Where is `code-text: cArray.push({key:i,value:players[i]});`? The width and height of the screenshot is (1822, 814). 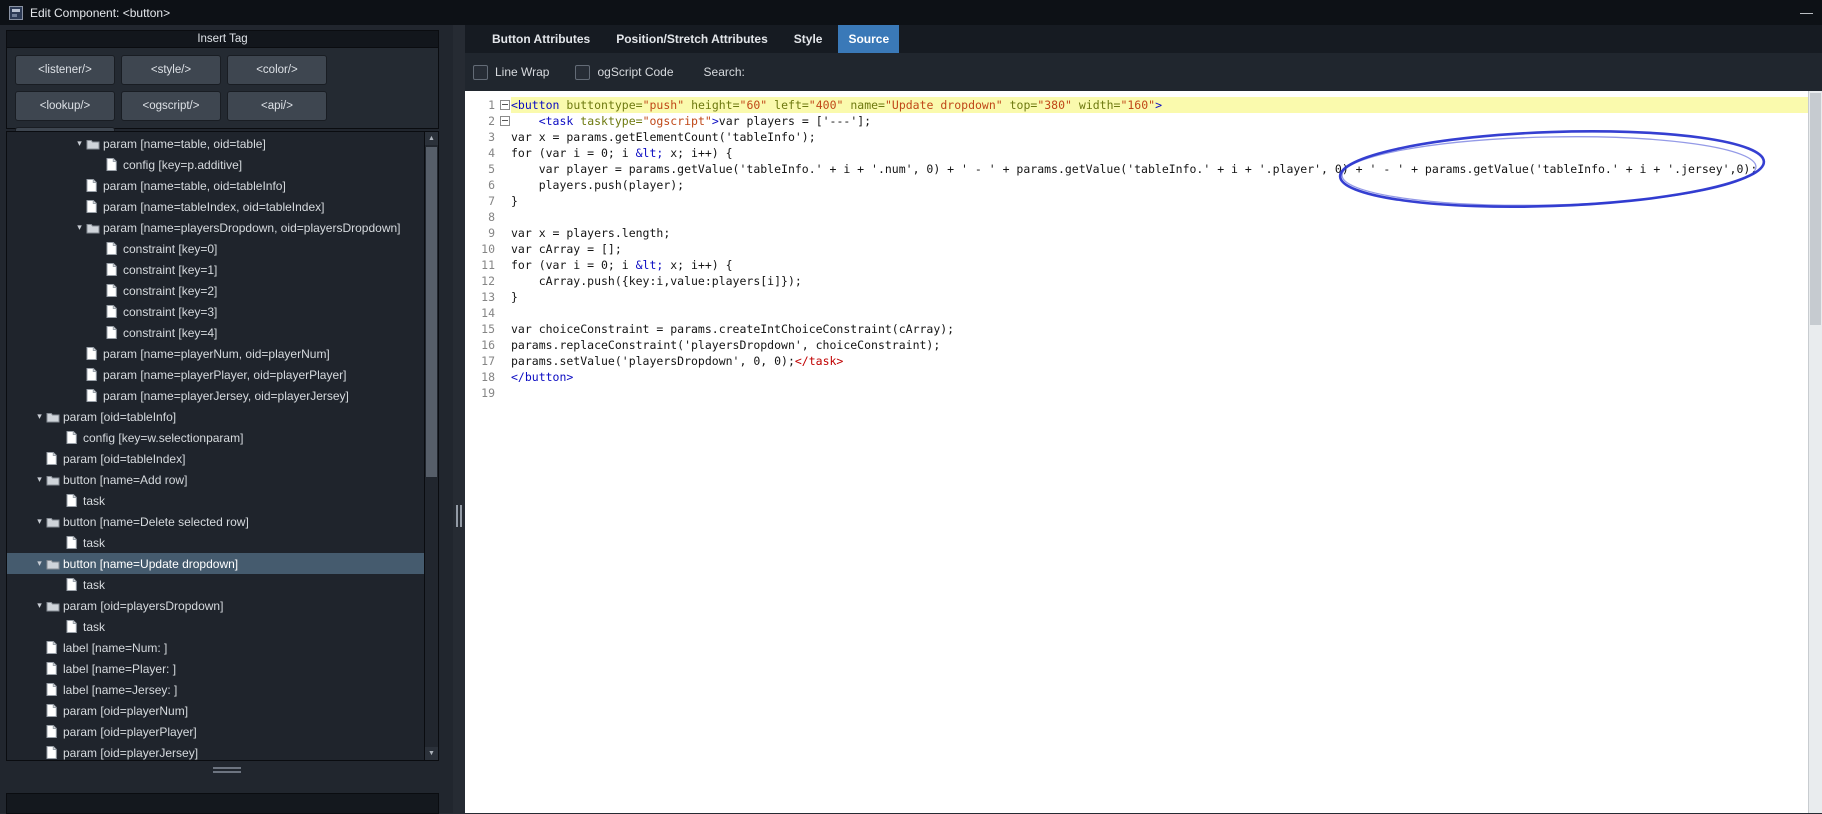
code-text: cArray.push({key:i,value:players[i]}); is located at coordinates (656, 281).